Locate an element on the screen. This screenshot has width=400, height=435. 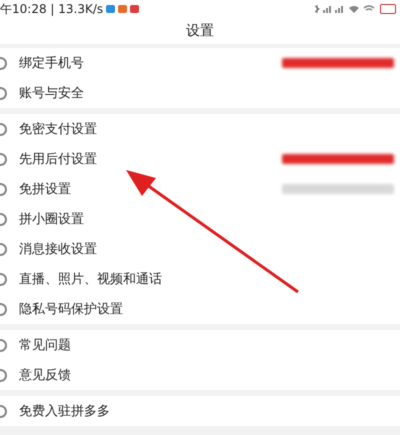
settings-item: 常见问题 is located at coordinates (200, 345).